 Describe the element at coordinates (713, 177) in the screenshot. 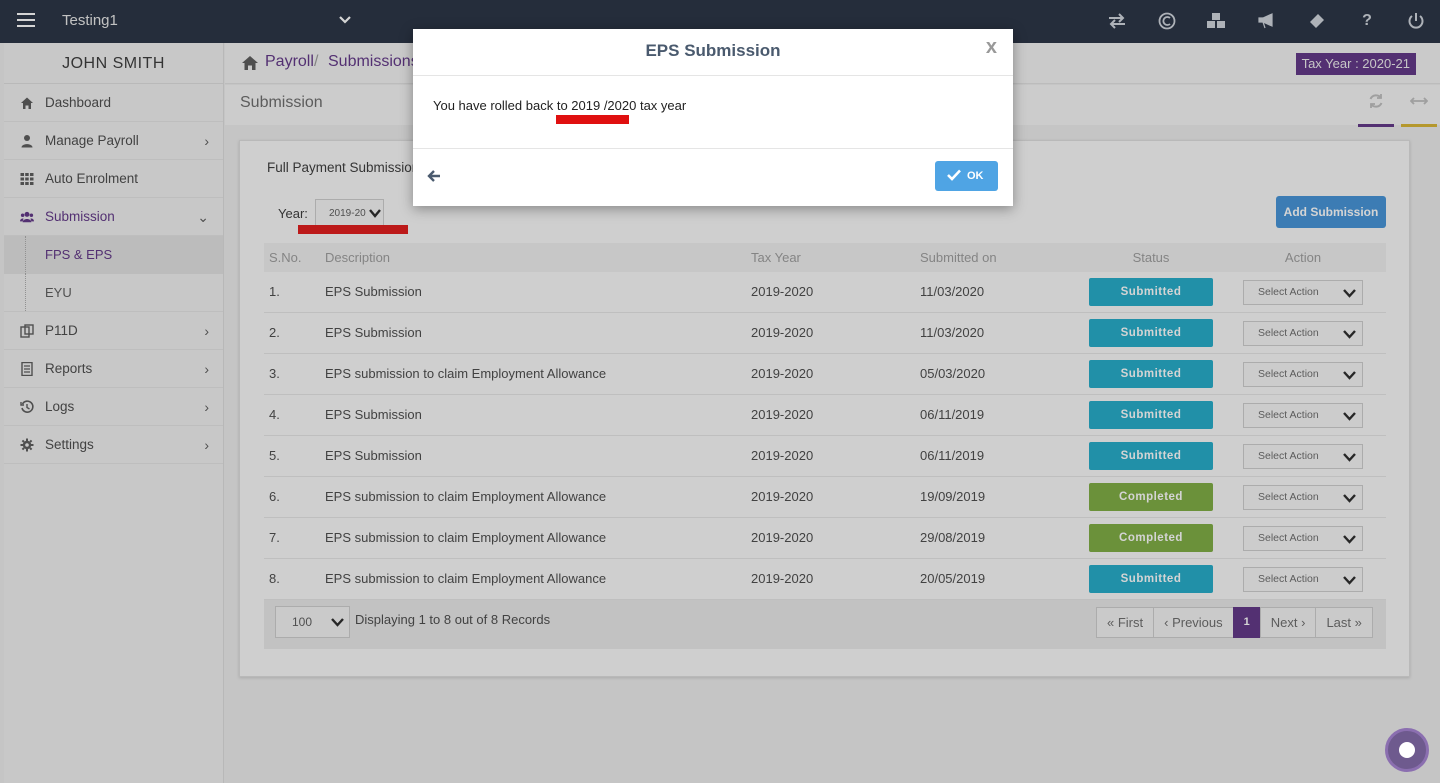

I see `dialog-footer: OK` at that location.